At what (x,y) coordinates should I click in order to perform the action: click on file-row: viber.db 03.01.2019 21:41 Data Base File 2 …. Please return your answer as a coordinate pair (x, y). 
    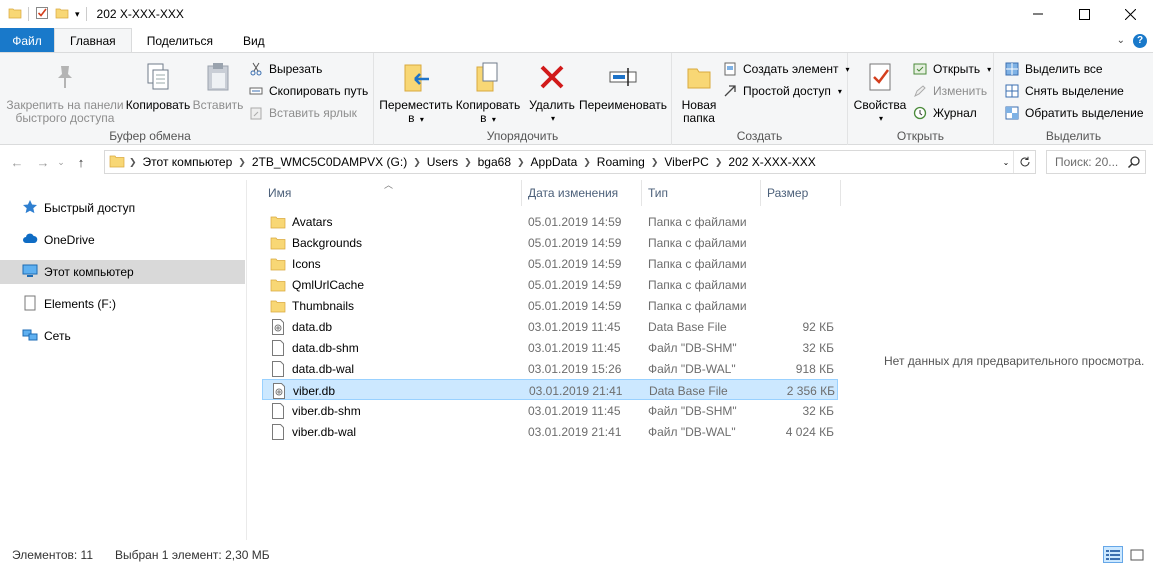
    Looking at the image, I should click on (550, 389).